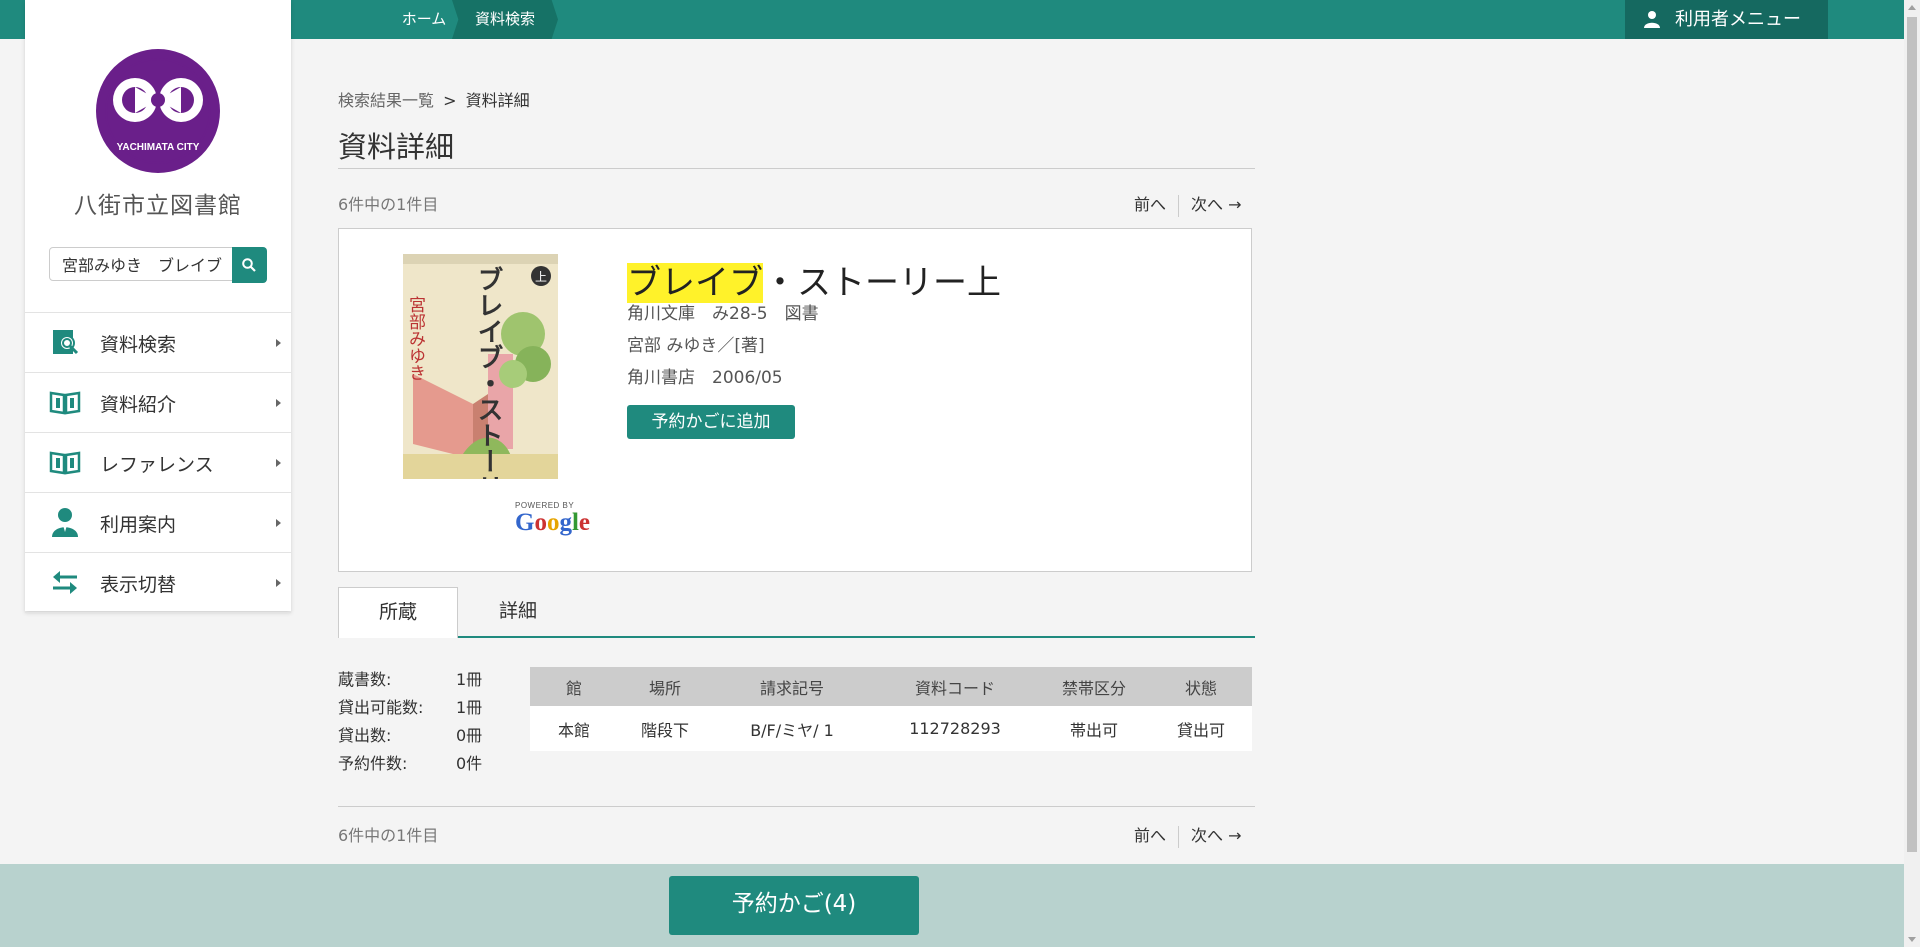  Describe the element at coordinates (142, 264) in the screenshot. I see `search-input` at that location.